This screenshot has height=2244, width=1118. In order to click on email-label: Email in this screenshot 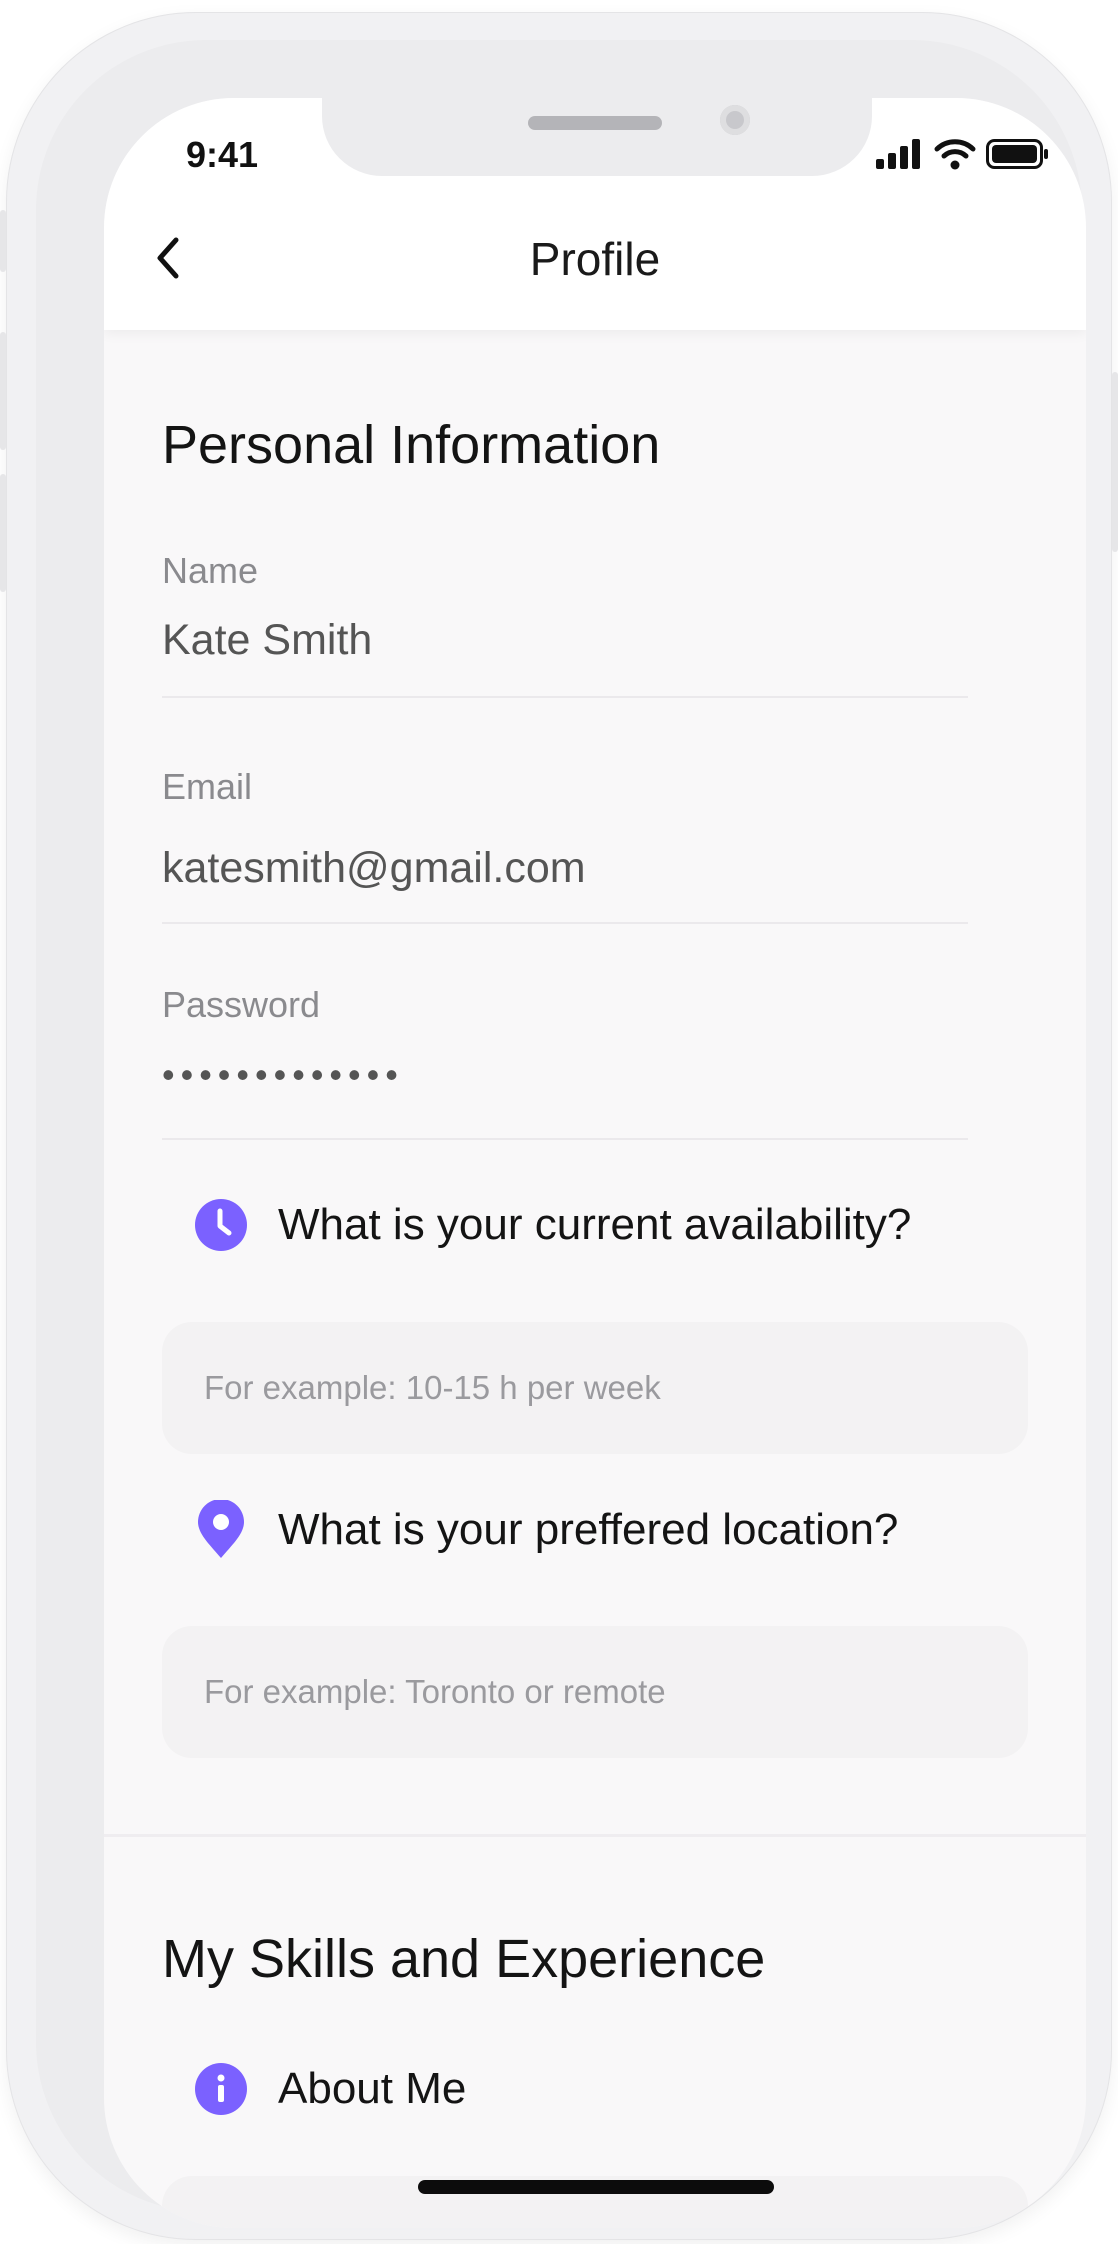, I will do `click(207, 786)`.